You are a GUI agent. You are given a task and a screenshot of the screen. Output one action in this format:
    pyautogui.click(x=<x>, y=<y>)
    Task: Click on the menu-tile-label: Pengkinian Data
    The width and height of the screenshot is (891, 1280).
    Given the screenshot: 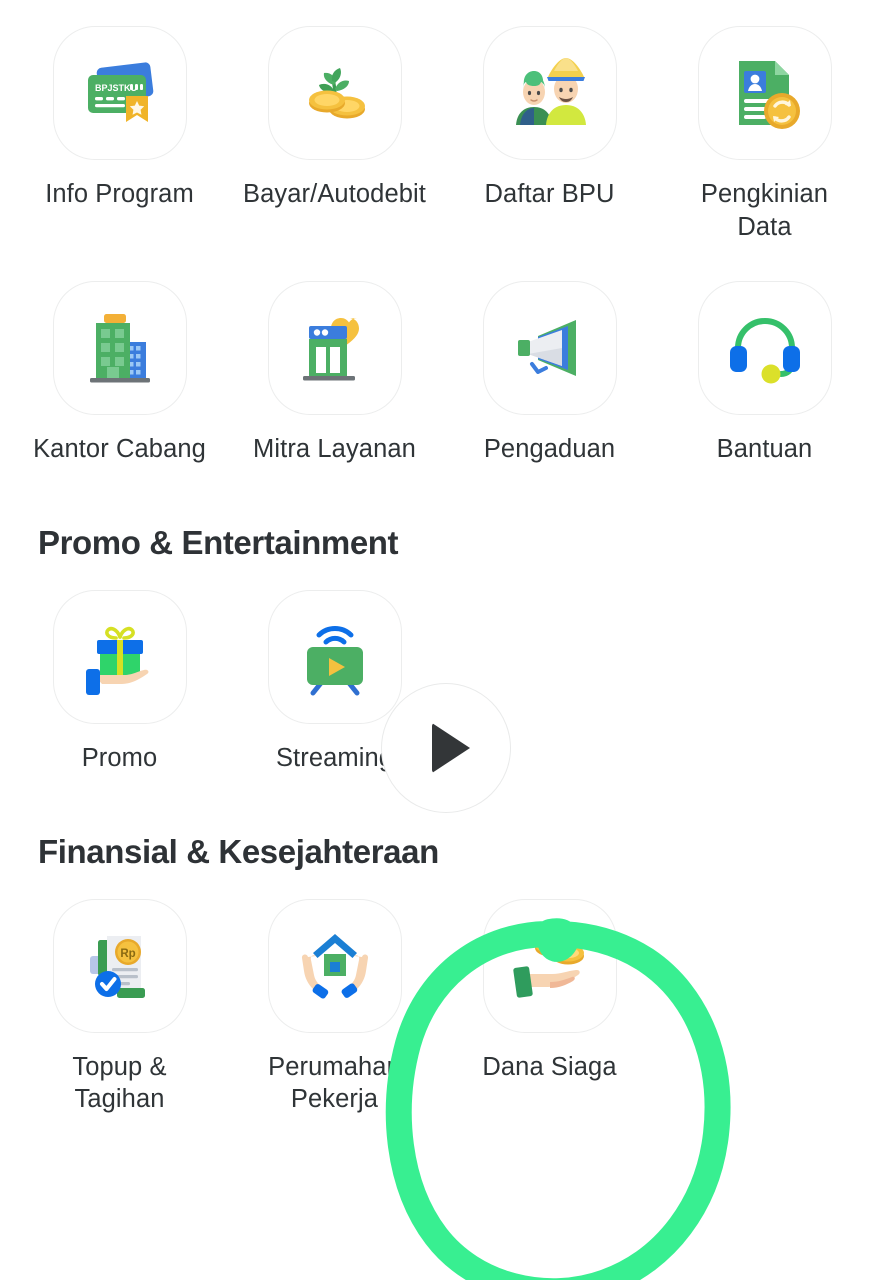 What is the action you would take?
    pyautogui.click(x=764, y=210)
    